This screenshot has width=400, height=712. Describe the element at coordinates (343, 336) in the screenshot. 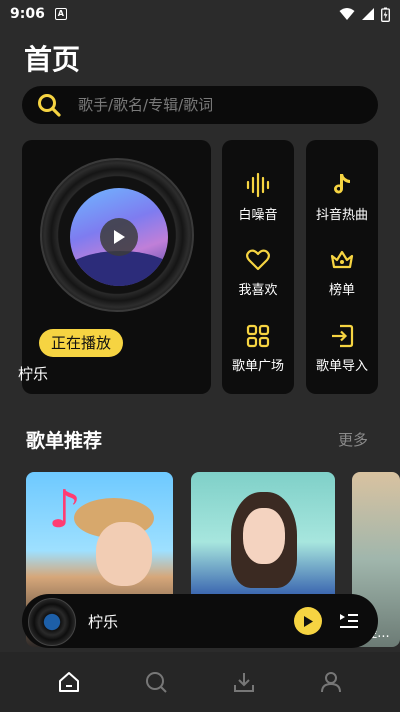

I see `import-icon` at that location.